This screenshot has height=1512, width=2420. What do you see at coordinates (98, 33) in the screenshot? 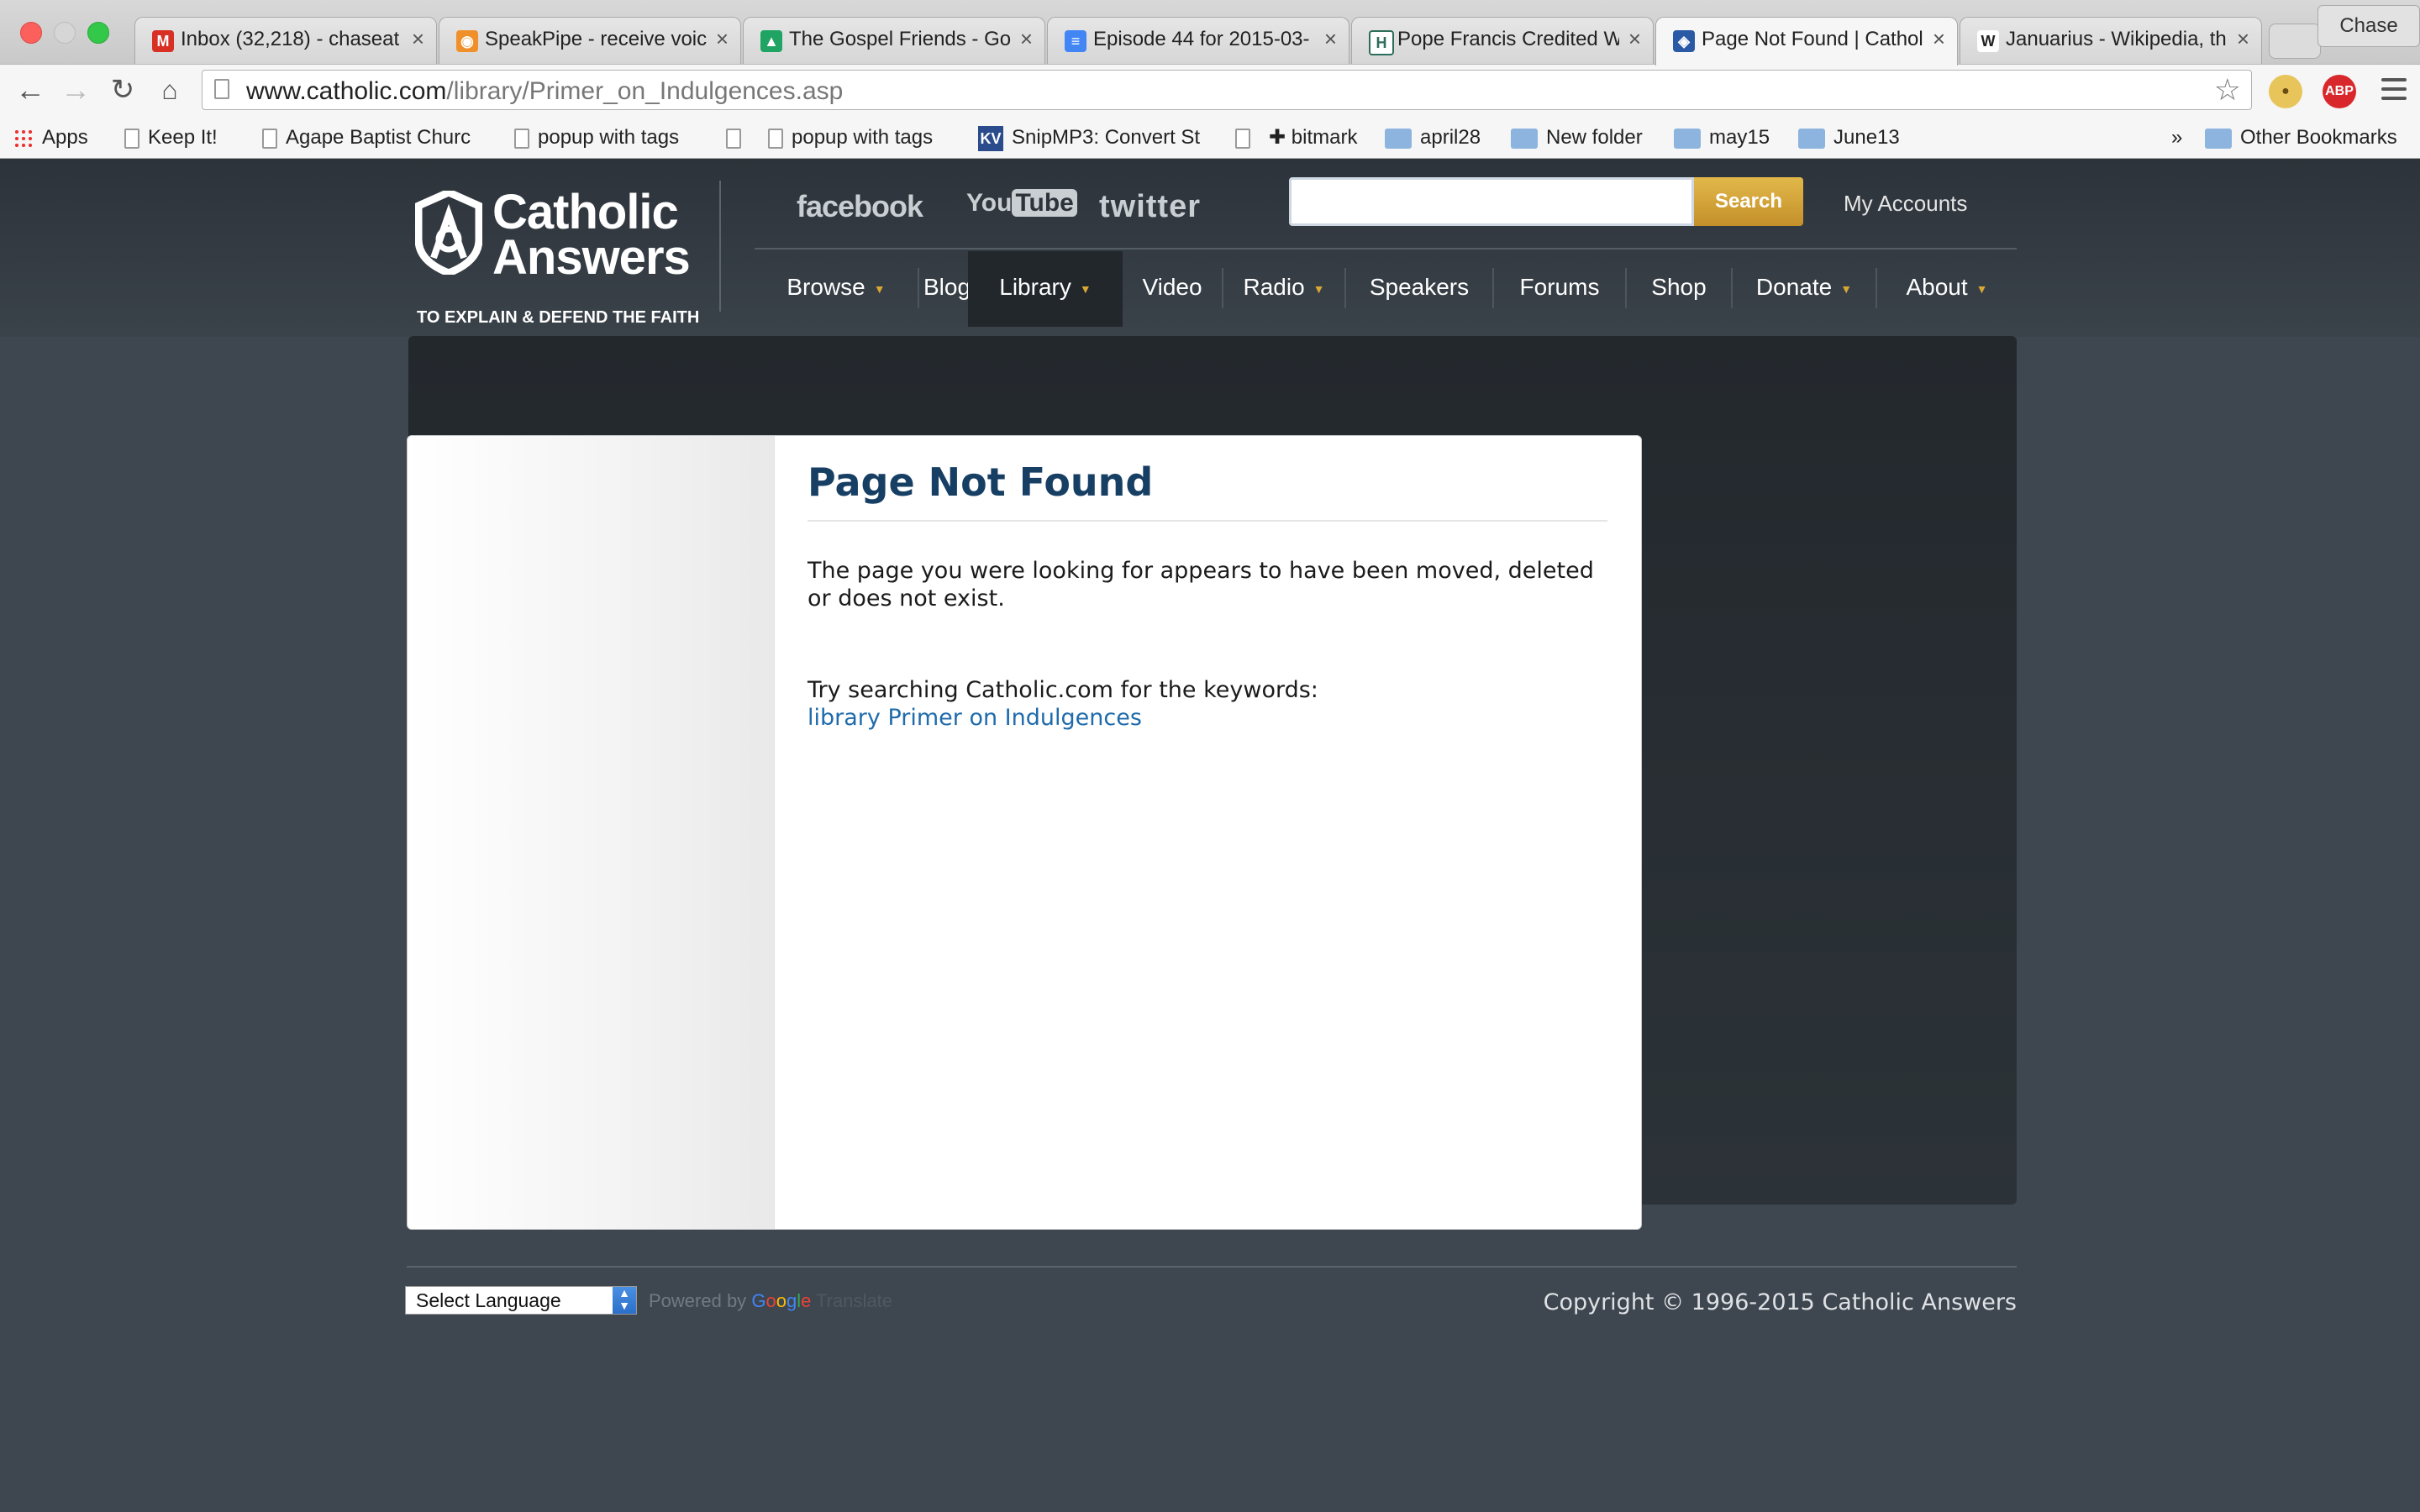
I see `zoom-window-button` at bounding box center [98, 33].